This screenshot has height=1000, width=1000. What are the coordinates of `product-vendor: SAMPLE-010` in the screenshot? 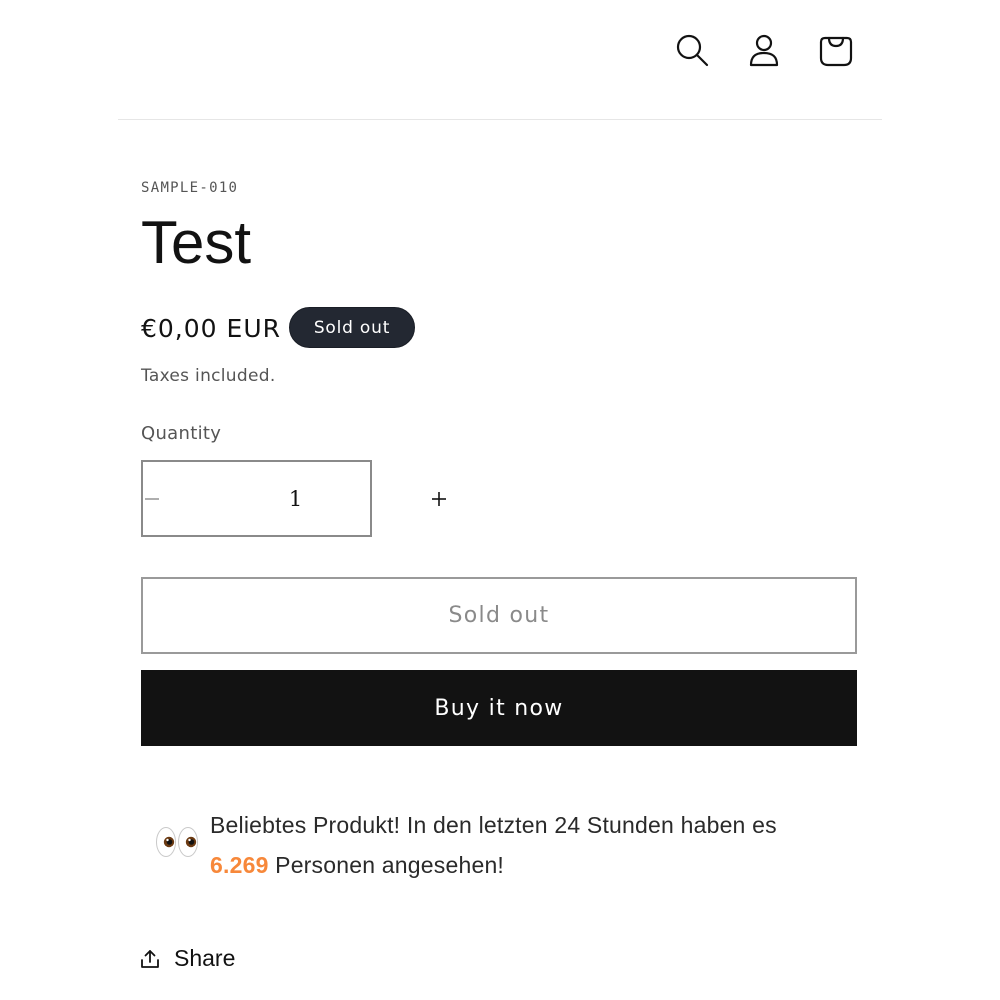 It's located at (190, 188).